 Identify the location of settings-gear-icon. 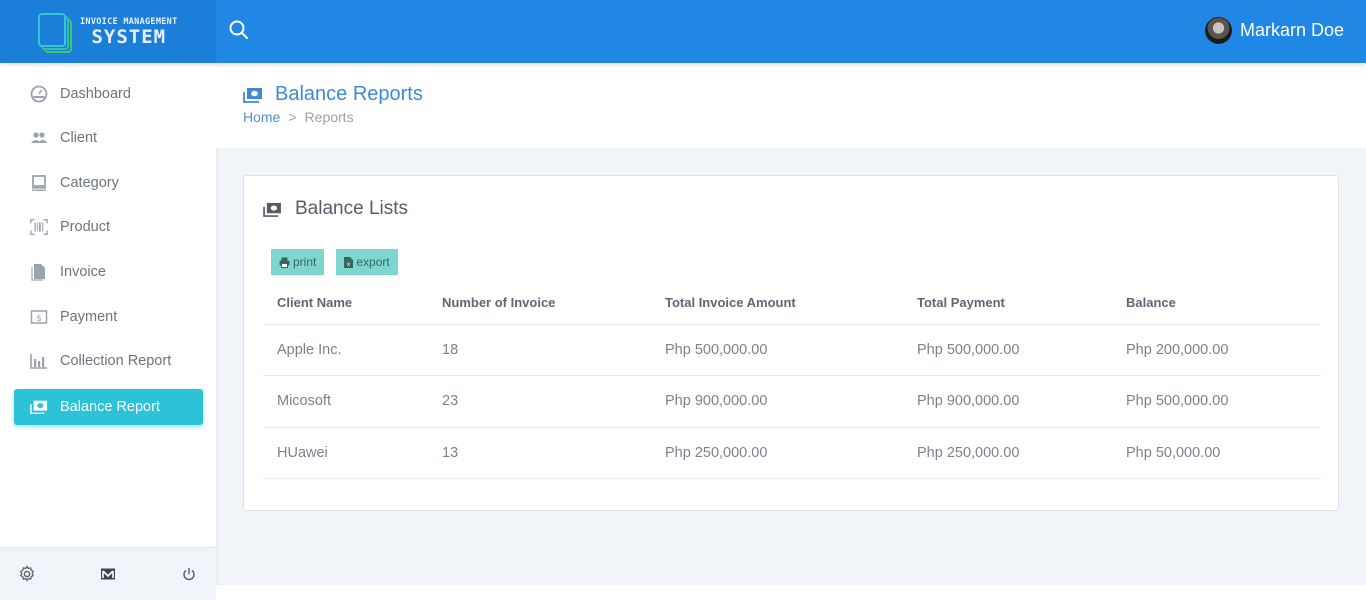
(27, 573).